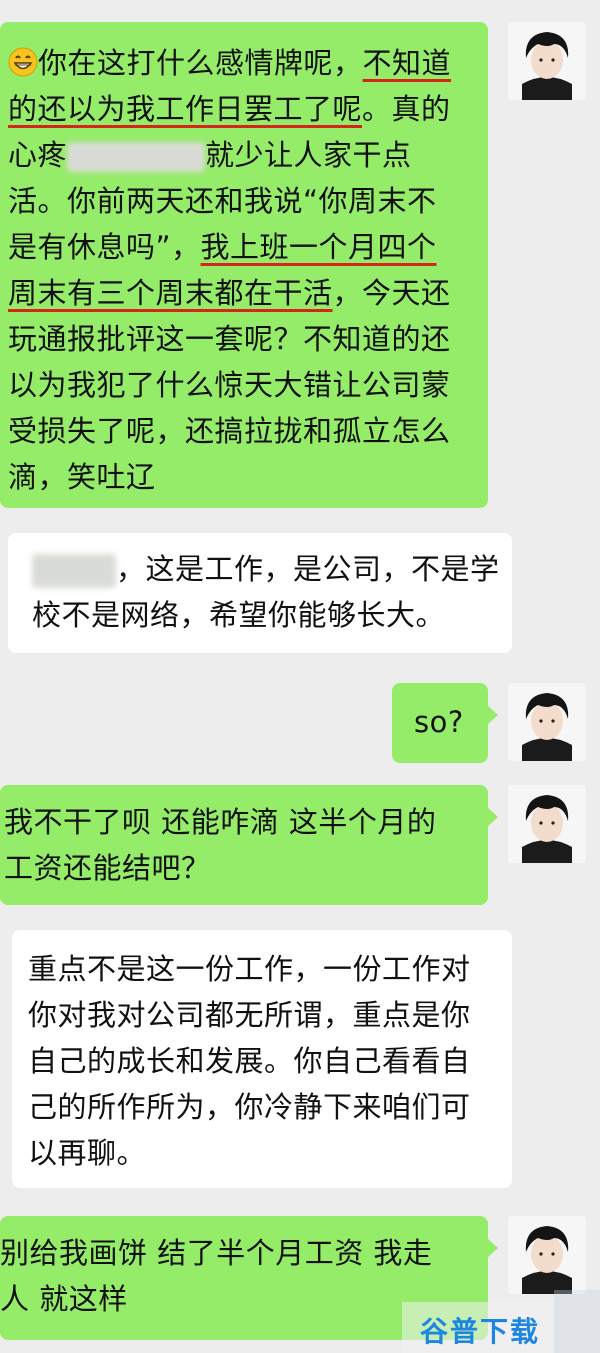 The image size is (600, 1353). I want to click on message-text: ，今天还, so click(391, 293).